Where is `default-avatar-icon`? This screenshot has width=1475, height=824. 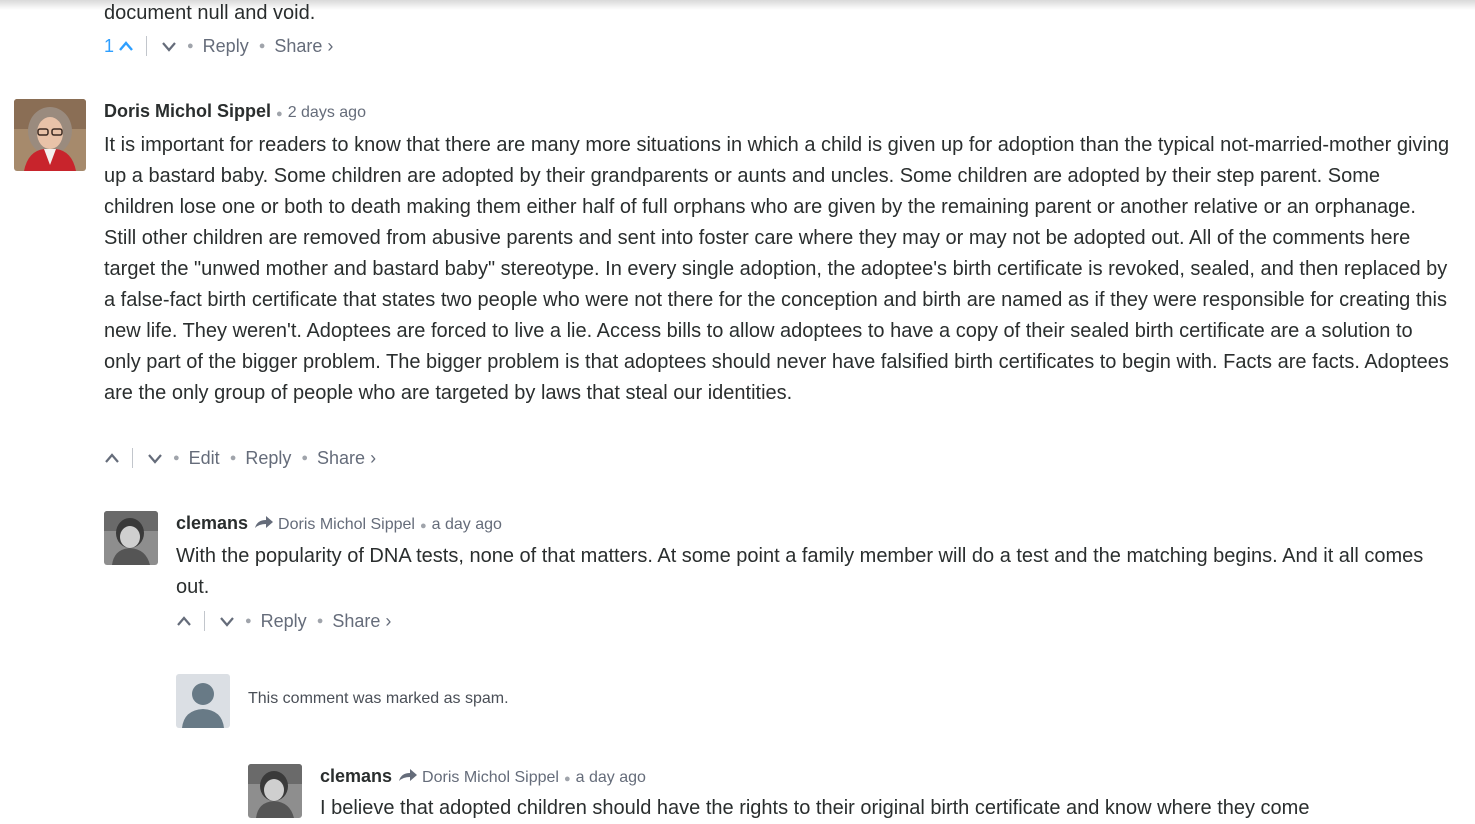
default-avatar-icon is located at coordinates (203, 701).